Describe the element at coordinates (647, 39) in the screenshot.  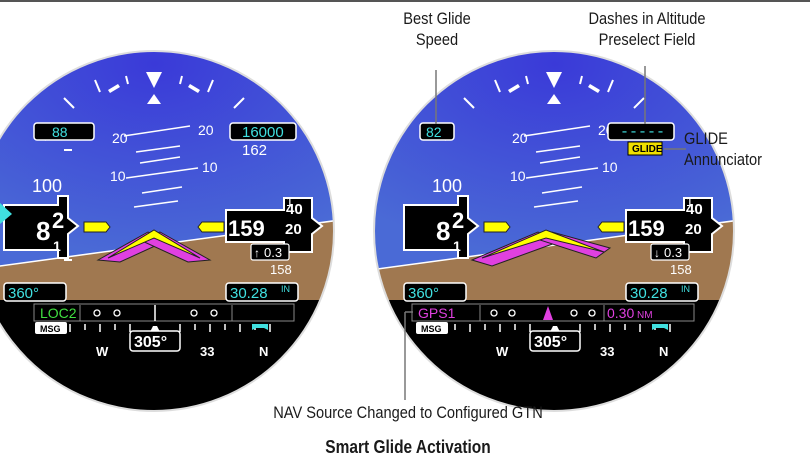
I see `callout-dashes-line2: Preselect Field` at that location.